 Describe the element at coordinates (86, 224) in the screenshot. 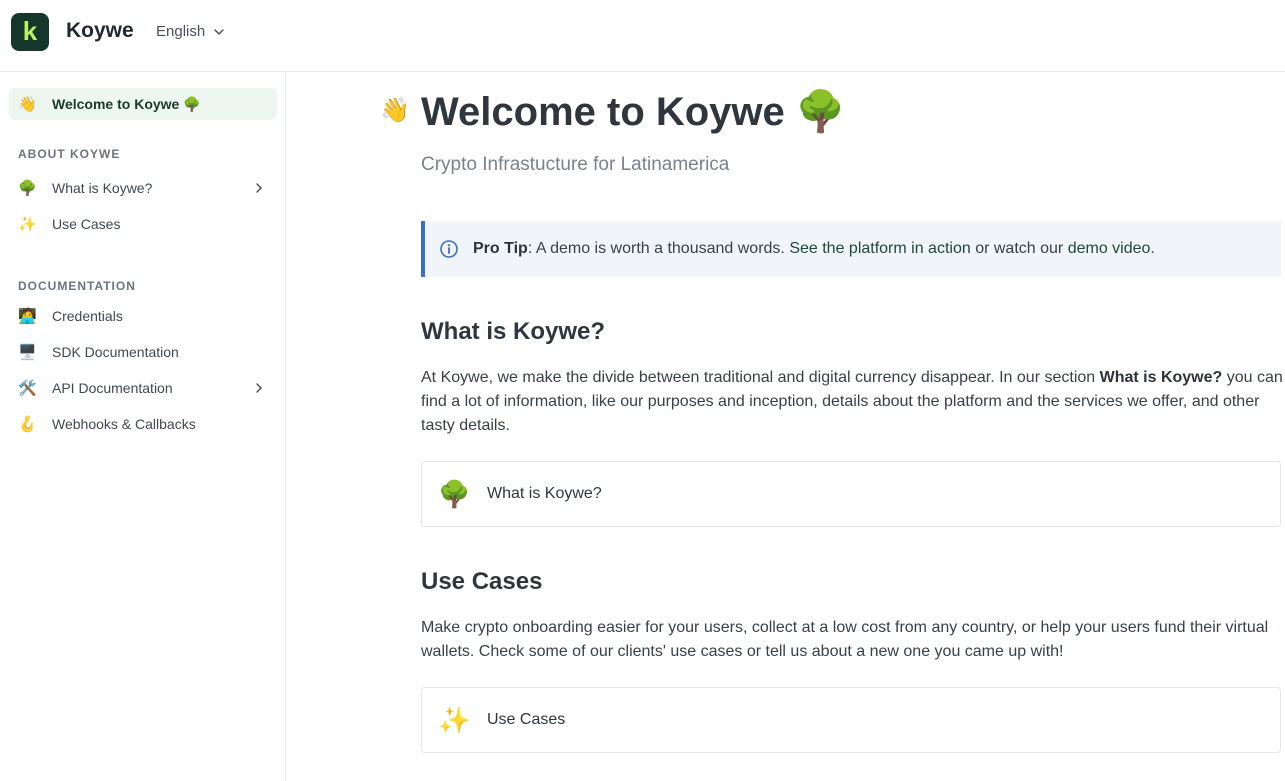

I see `sidebar-item-label: Use Cases` at that location.